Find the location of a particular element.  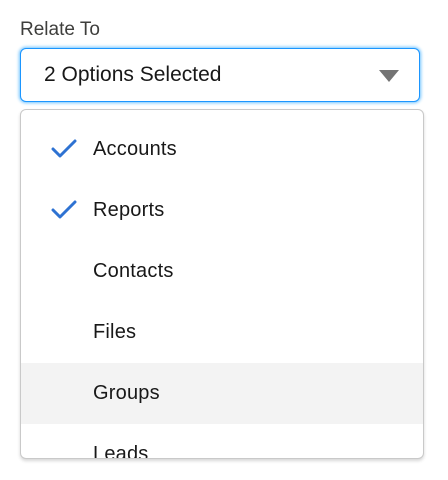

option-groups: Groups is located at coordinates (222, 393).